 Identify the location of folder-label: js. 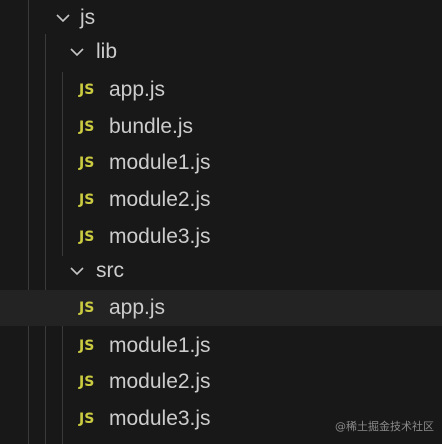
(88, 17).